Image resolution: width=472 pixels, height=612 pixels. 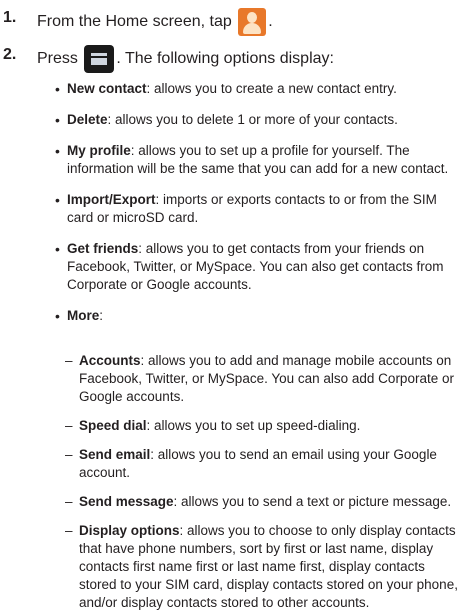 What do you see at coordinates (99, 150) in the screenshot?
I see `option-term: My profile` at bounding box center [99, 150].